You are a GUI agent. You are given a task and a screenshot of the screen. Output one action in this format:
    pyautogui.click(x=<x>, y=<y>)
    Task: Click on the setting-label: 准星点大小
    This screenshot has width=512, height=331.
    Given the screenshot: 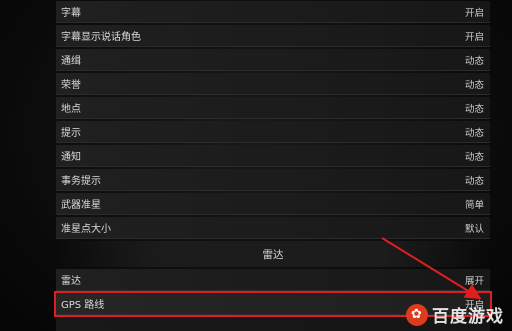 What is the action you would take?
    pyautogui.click(x=86, y=229)
    